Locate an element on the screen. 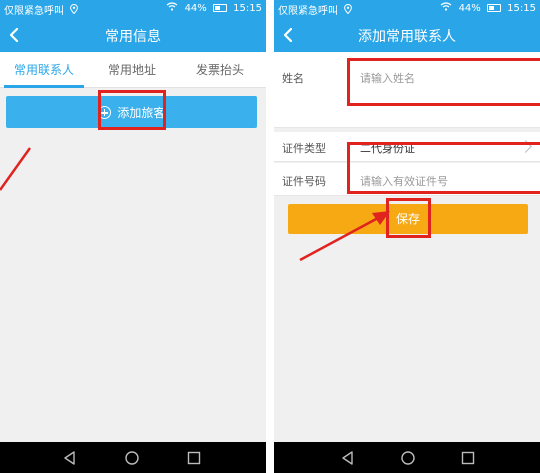 This screenshot has width=540, height=473. page-title: 添加常用联系人 is located at coordinates (407, 37).